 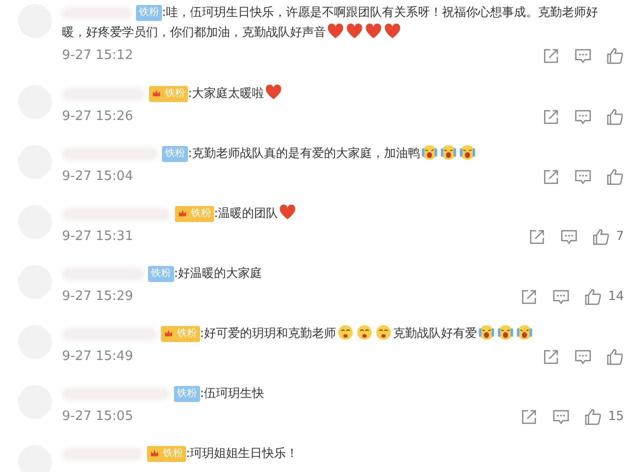 I want to click on timestamp: 9-27 15:26, so click(x=98, y=117).